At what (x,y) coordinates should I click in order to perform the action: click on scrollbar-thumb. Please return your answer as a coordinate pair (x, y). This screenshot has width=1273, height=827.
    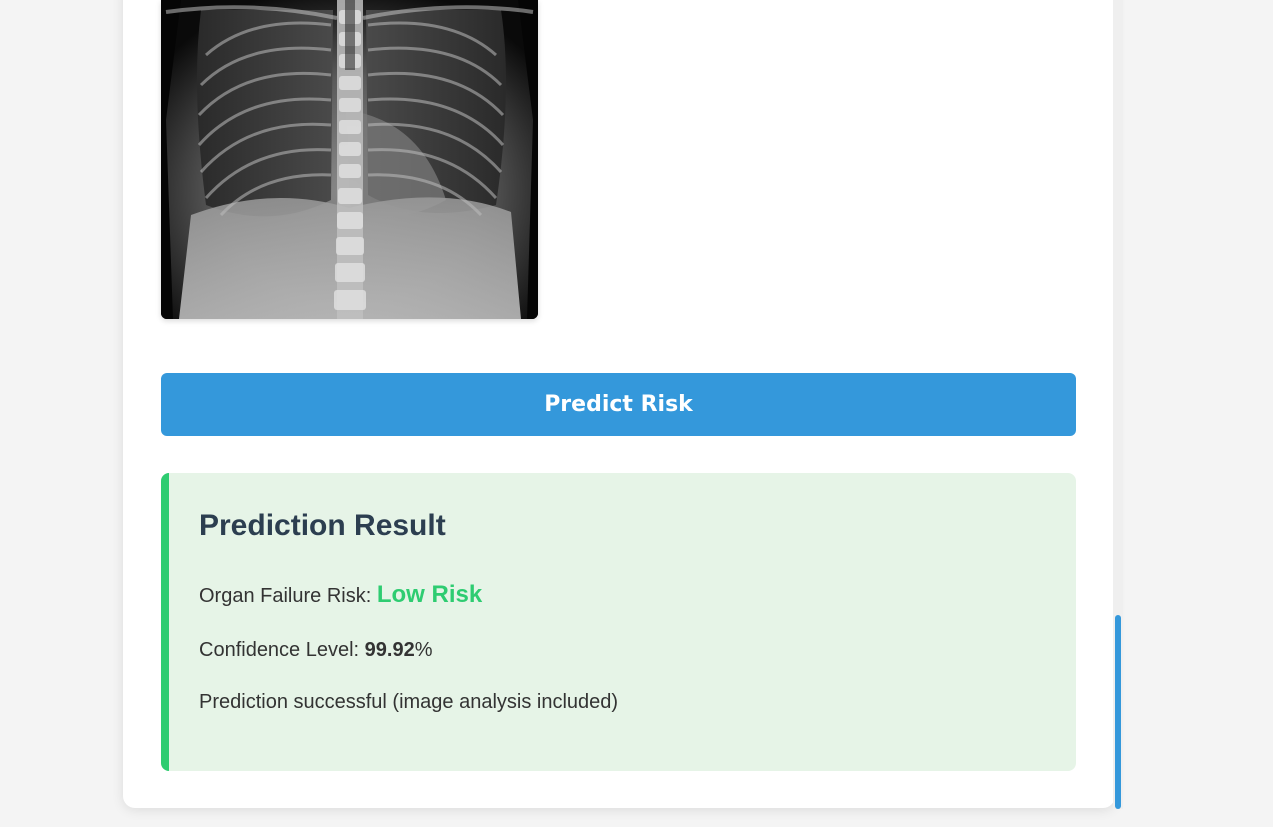
    Looking at the image, I should click on (1118, 712).